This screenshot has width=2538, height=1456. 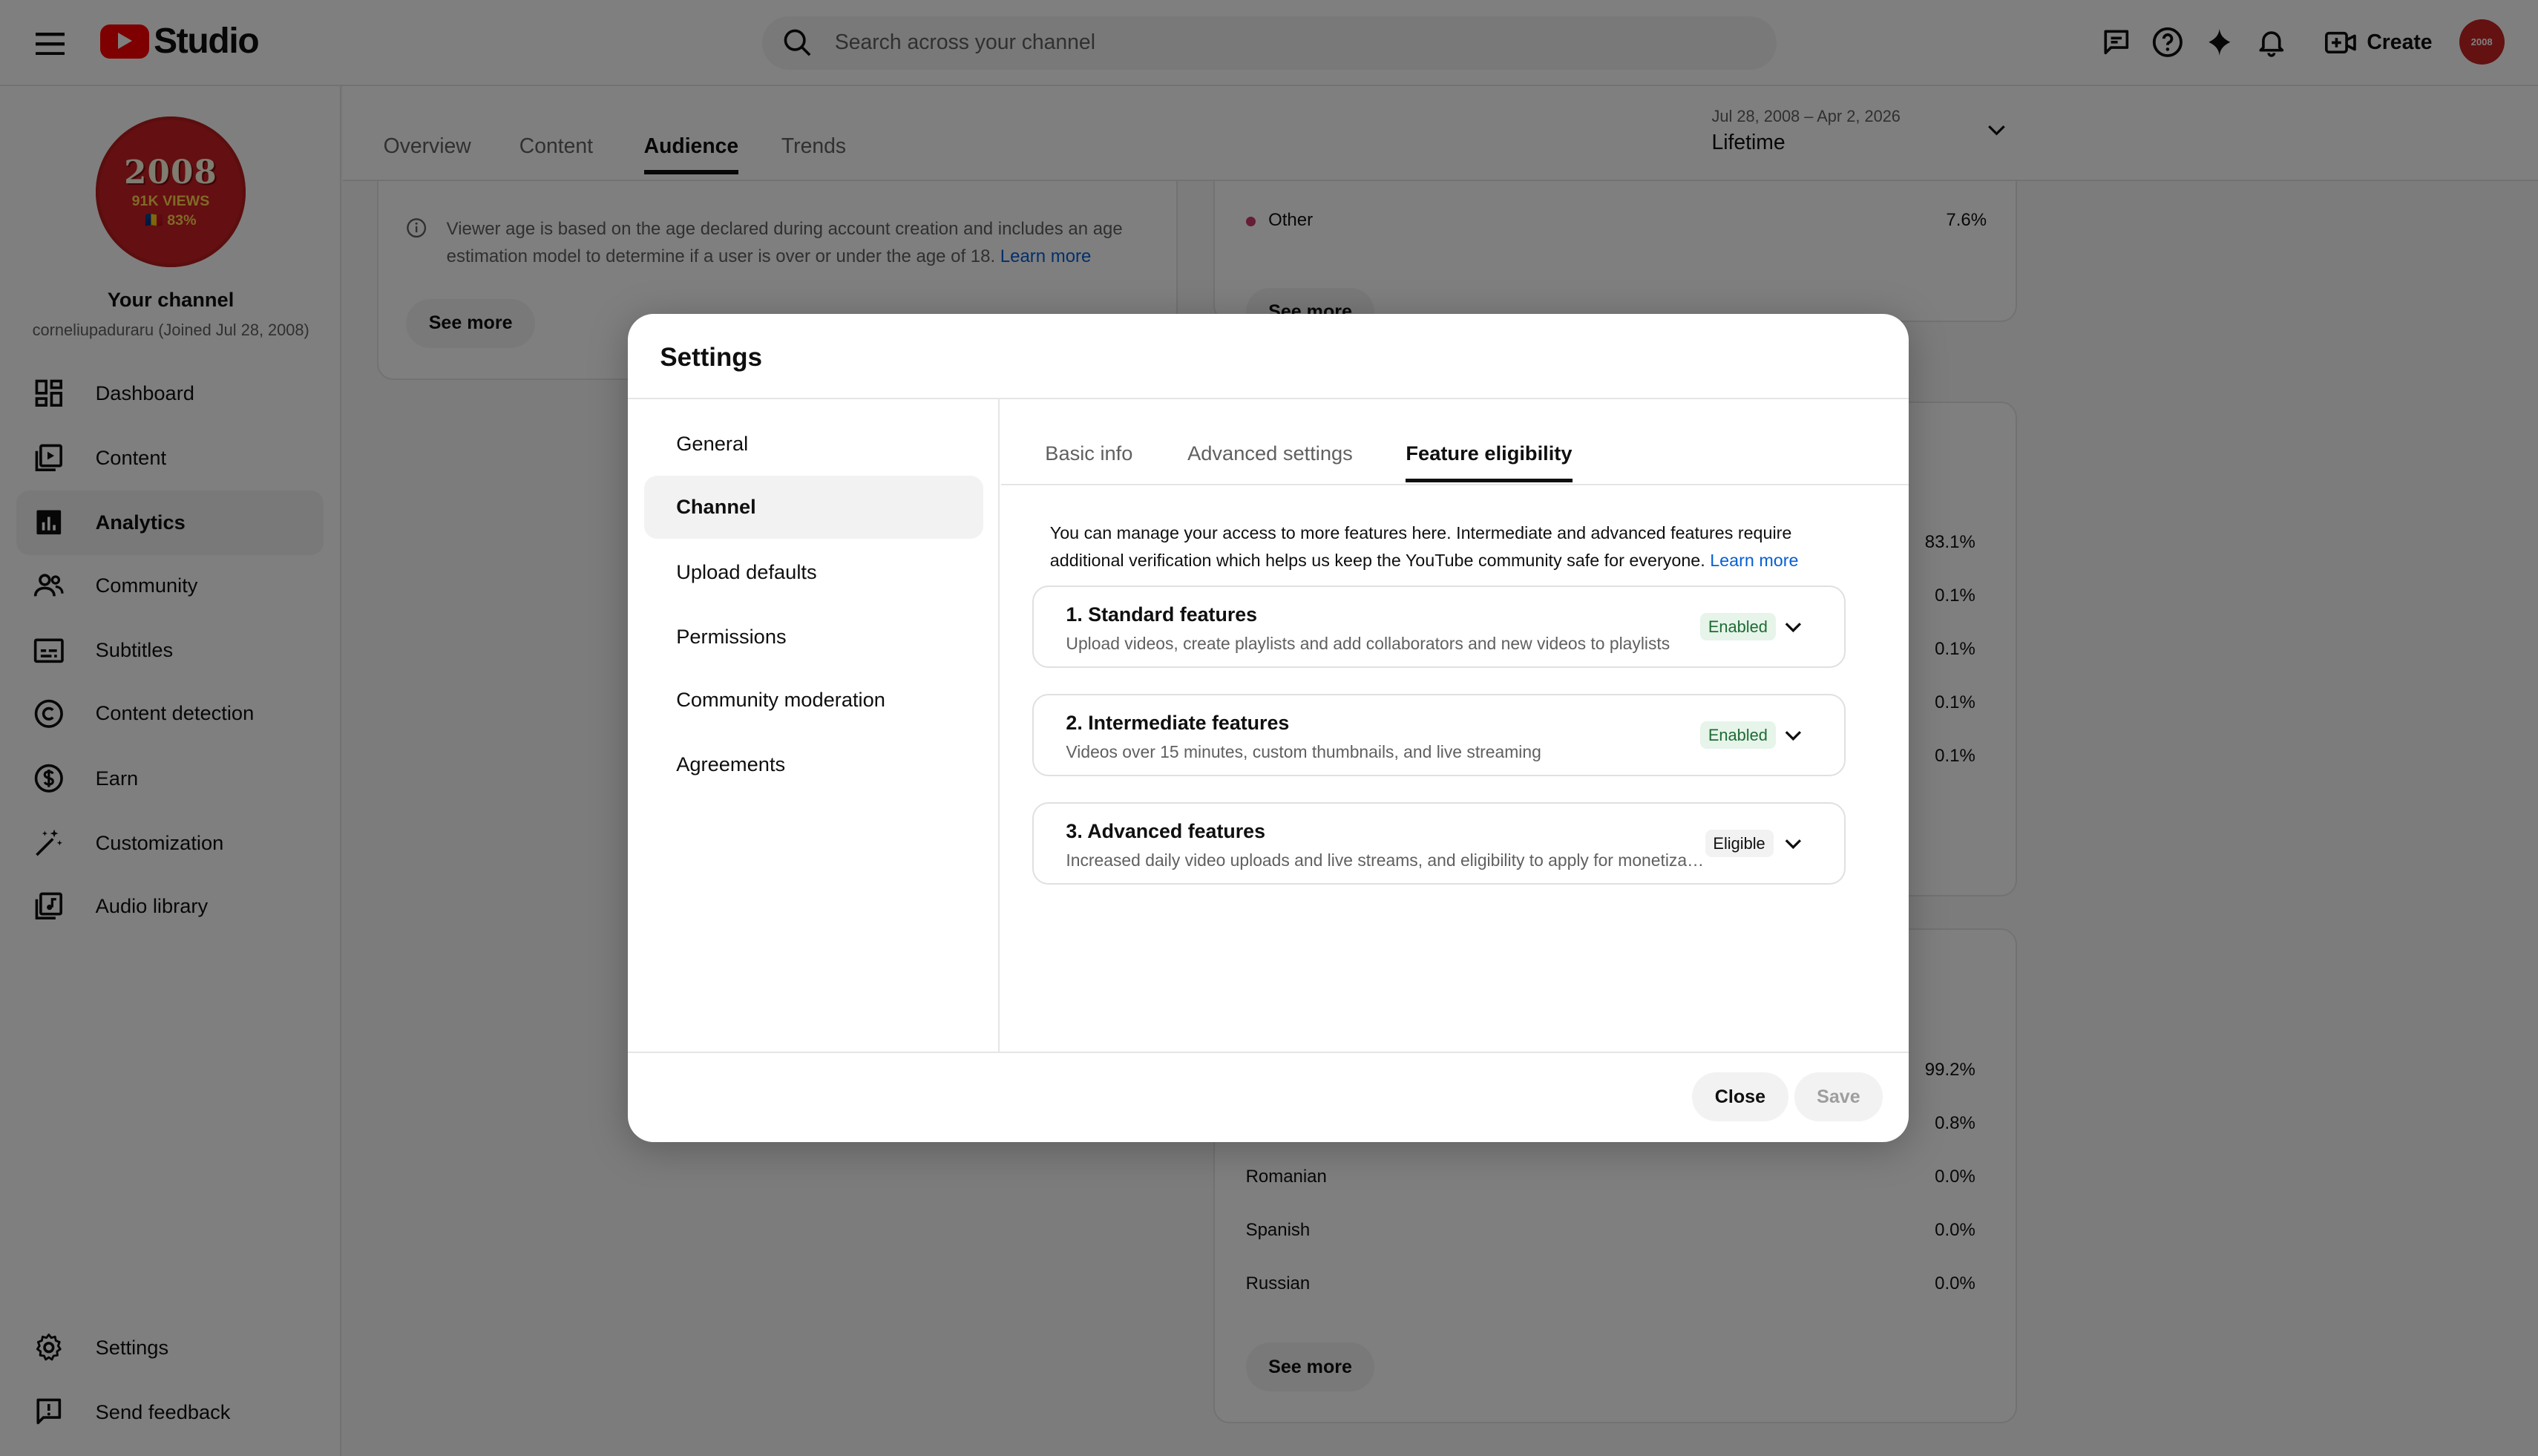 I want to click on settings-nav-community-moderation: Community moderation, so click(x=814, y=700).